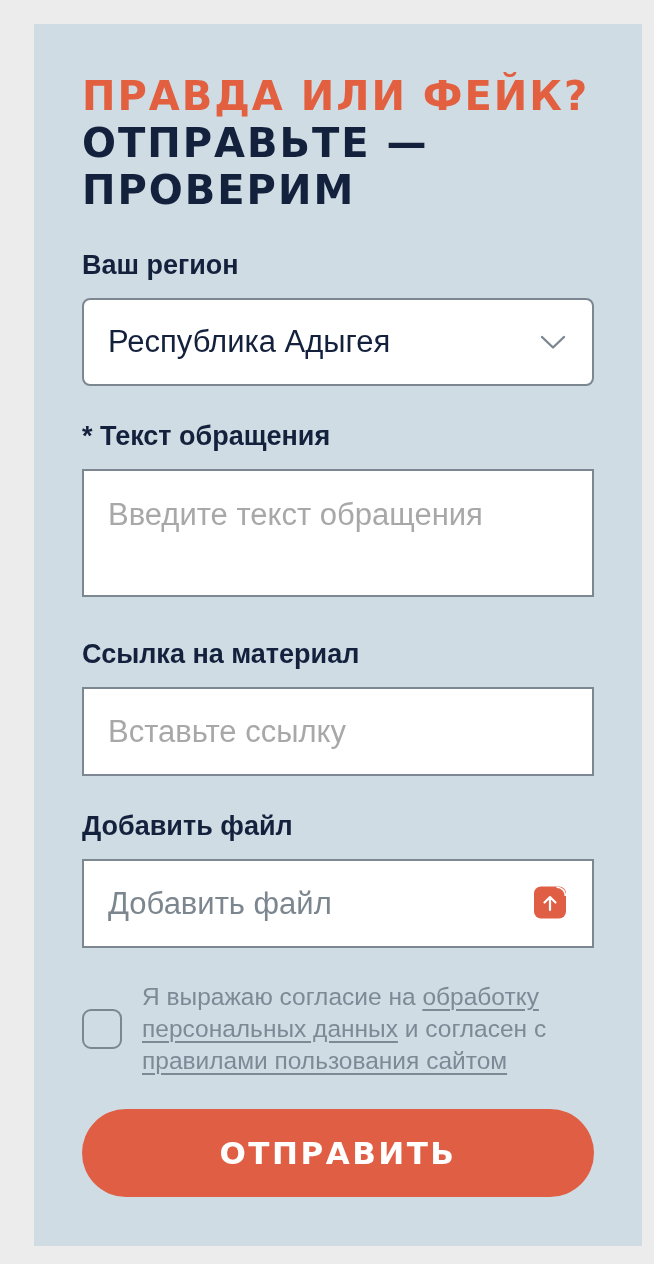  Describe the element at coordinates (338, 731) in the screenshot. I see `link-input: Вставьте ссылку` at that location.